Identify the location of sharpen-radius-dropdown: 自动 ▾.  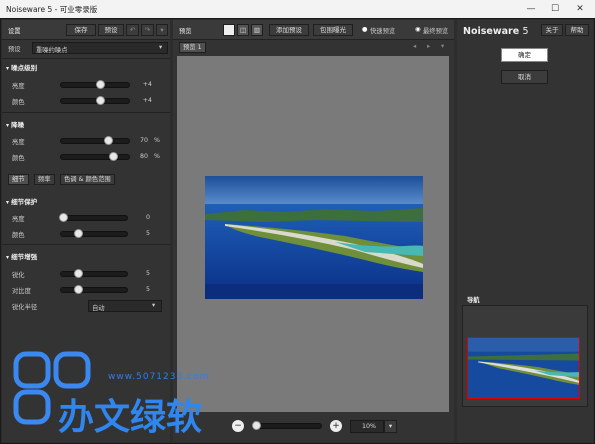
(125, 306).